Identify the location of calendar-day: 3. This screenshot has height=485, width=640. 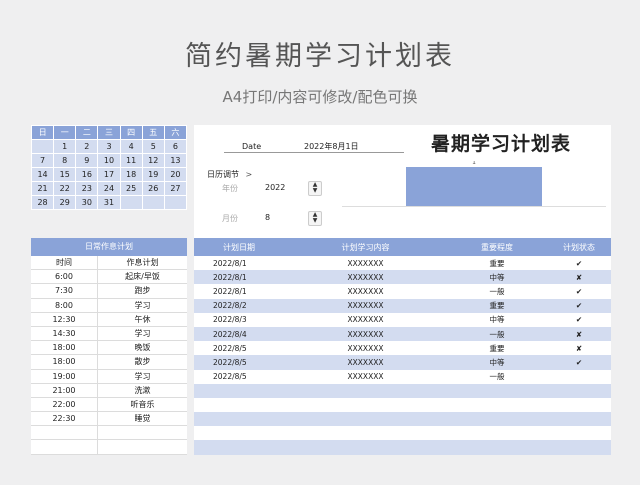
(109, 146).